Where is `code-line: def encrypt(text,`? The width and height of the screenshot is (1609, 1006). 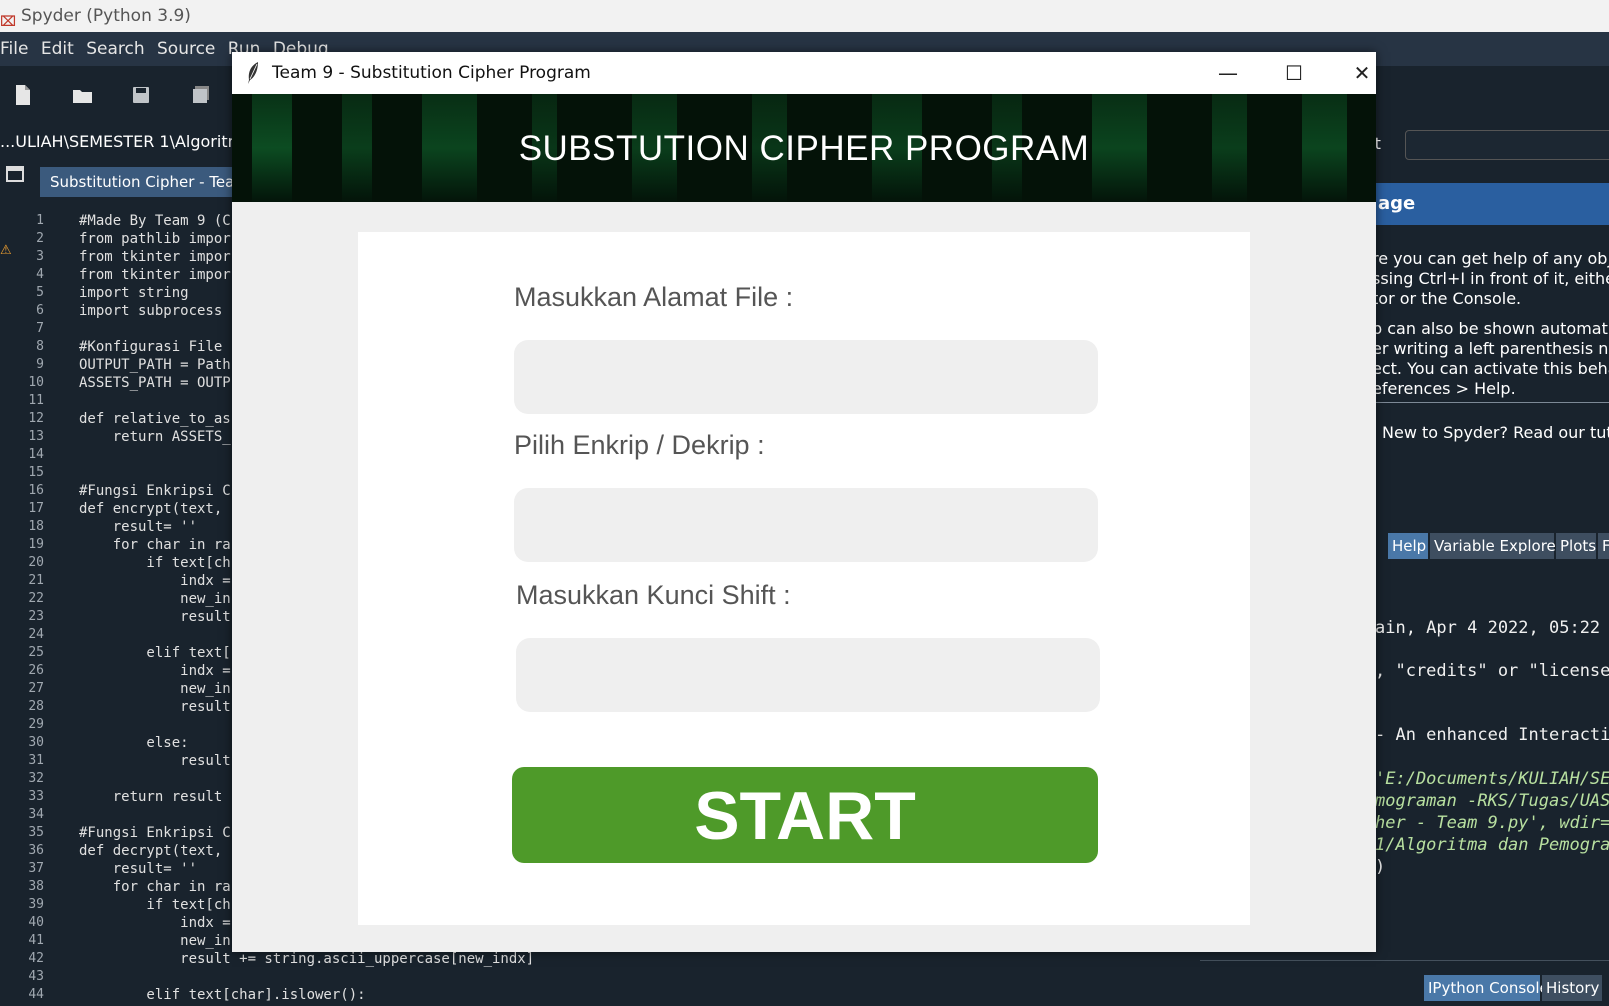
code-line: def encrypt(text, is located at coordinates (151, 509).